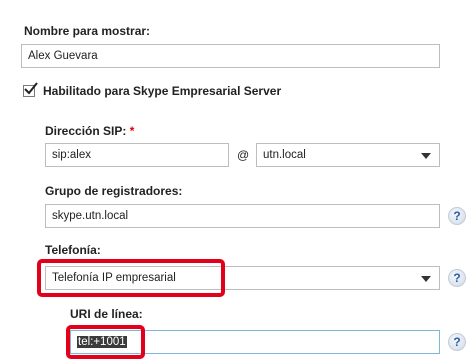 This screenshot has height=362, width=469. Describe the element at coordinates (114, 191) in the screenshot. I see `registrar-label: Grupo de registradores:` at that location.